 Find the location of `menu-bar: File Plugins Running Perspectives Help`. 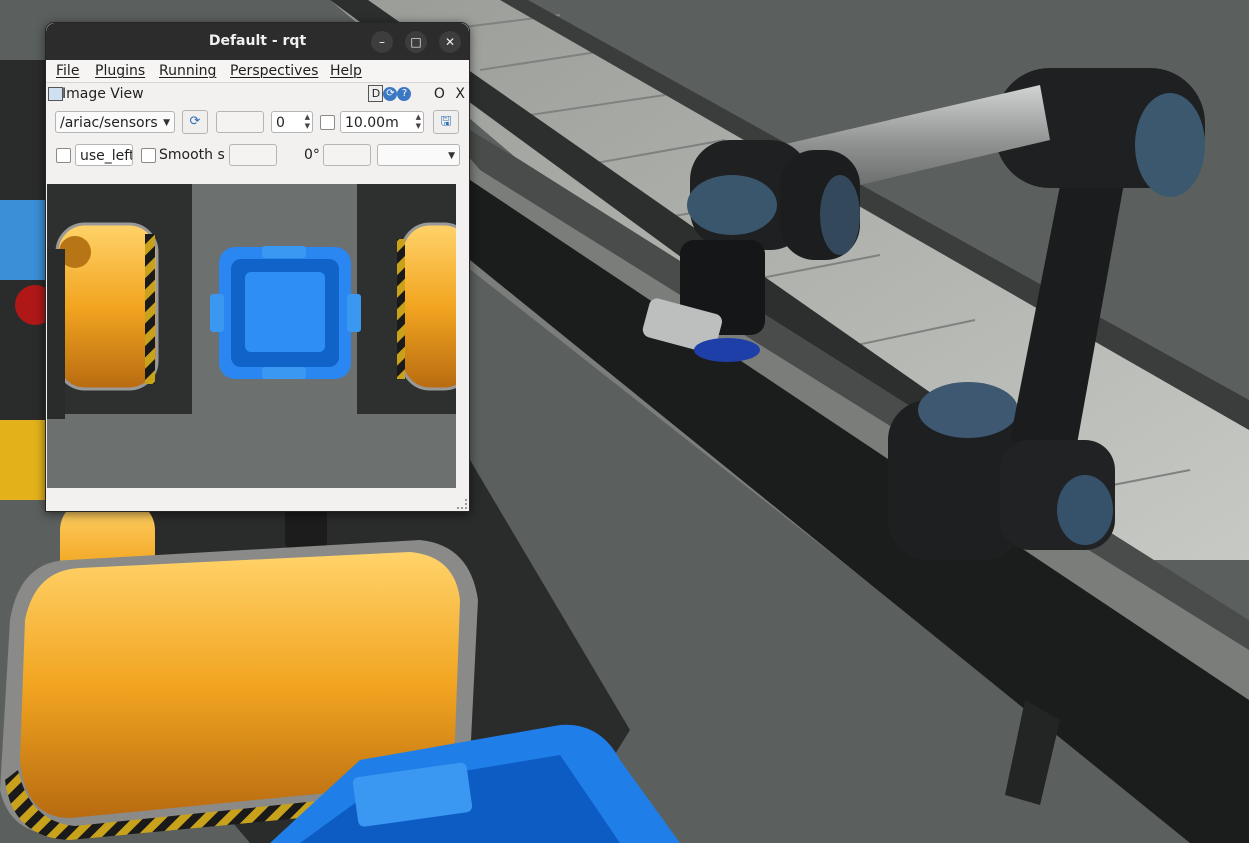

menu-bar: File Plugins Running Perspectives Help is located at coordinates (257, 71).